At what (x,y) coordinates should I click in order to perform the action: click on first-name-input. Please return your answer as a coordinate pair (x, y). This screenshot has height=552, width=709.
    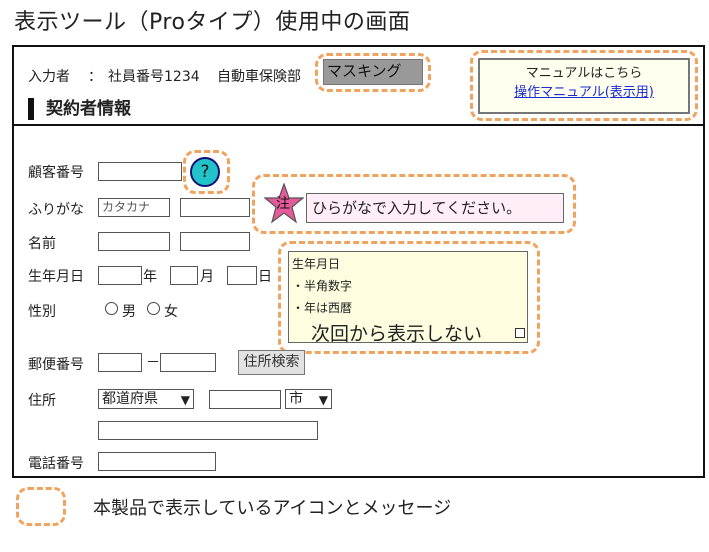
    Looking at the image, I should click on (215, 241).